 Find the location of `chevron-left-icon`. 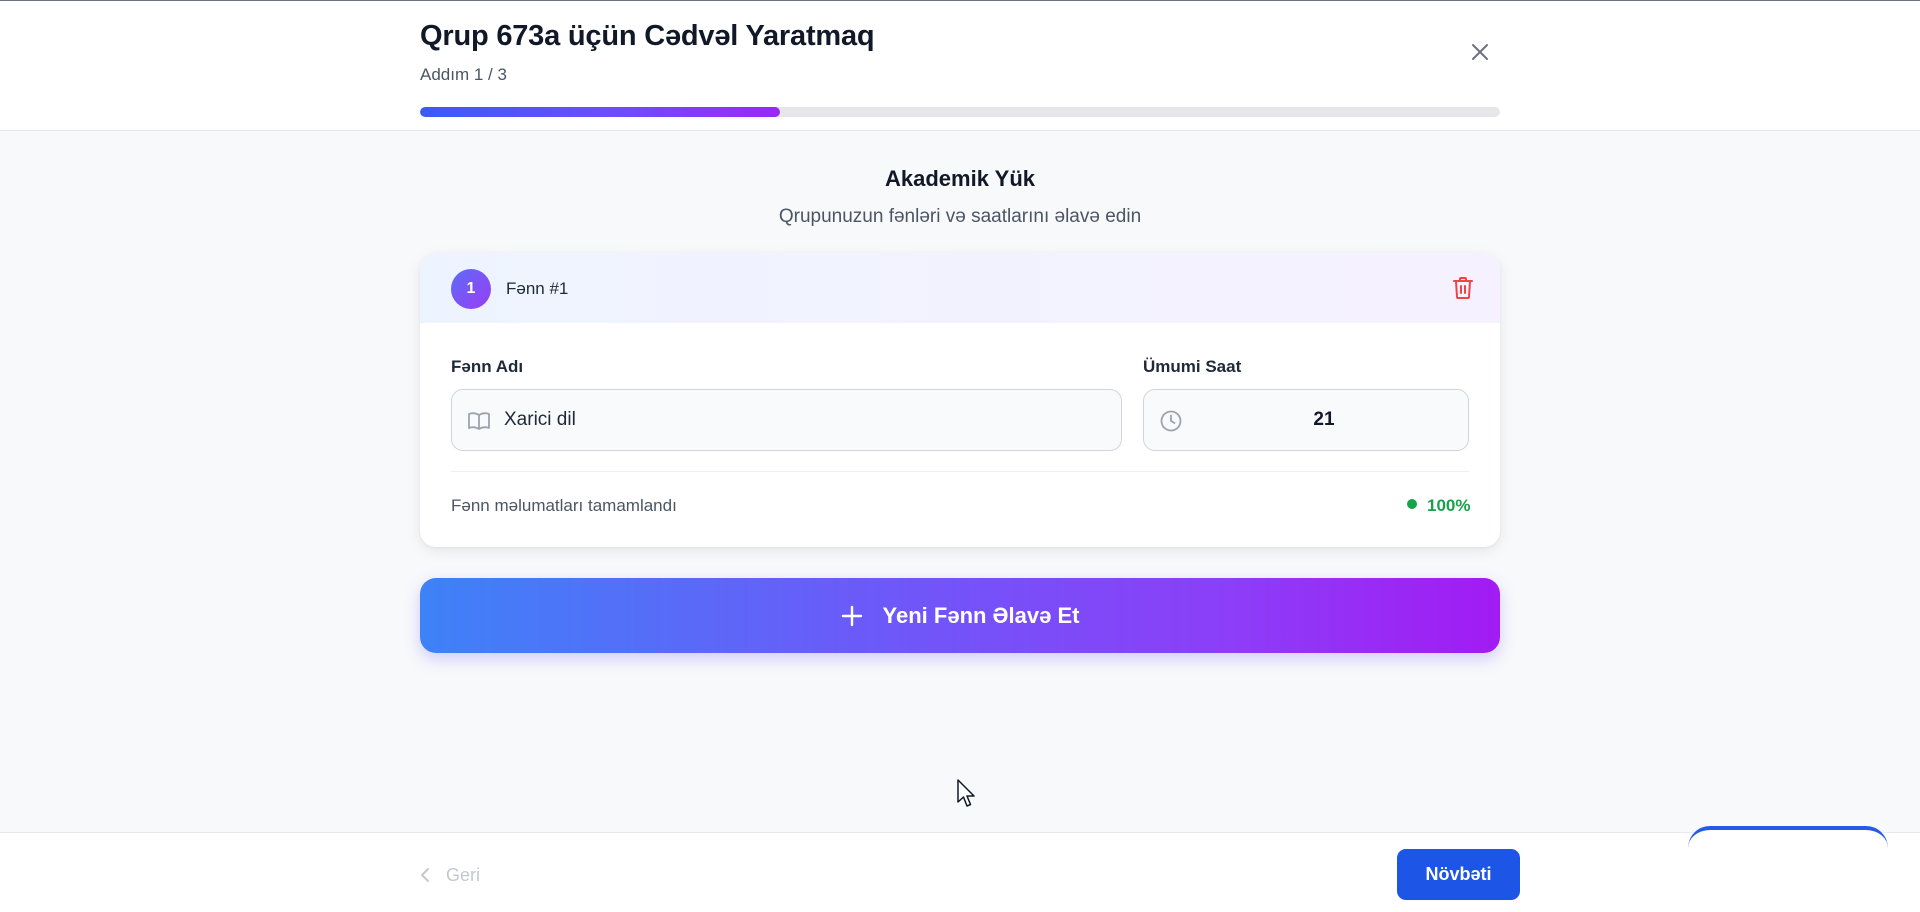

chevron-left-icon is located at coordinates (425, 875).